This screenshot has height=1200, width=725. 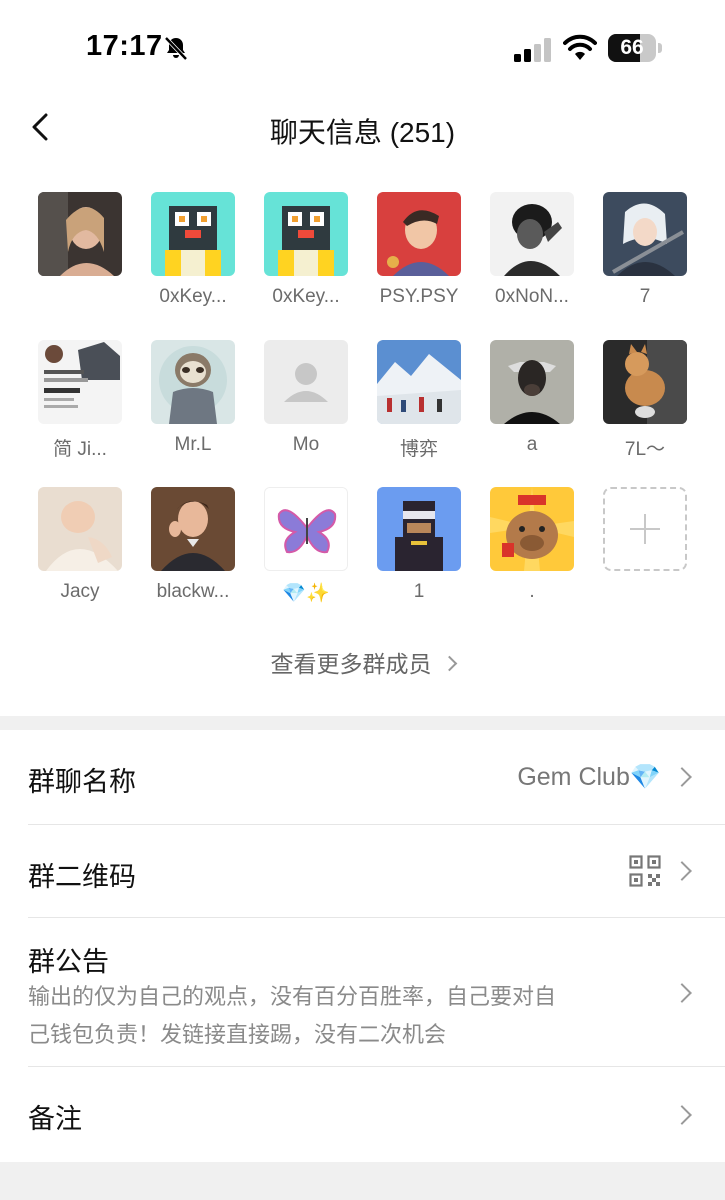 What do you see at coordinates (82, 782) in the screenshot?
I see `group-name-label: 群聊名称` at bounding box center [82, 782].